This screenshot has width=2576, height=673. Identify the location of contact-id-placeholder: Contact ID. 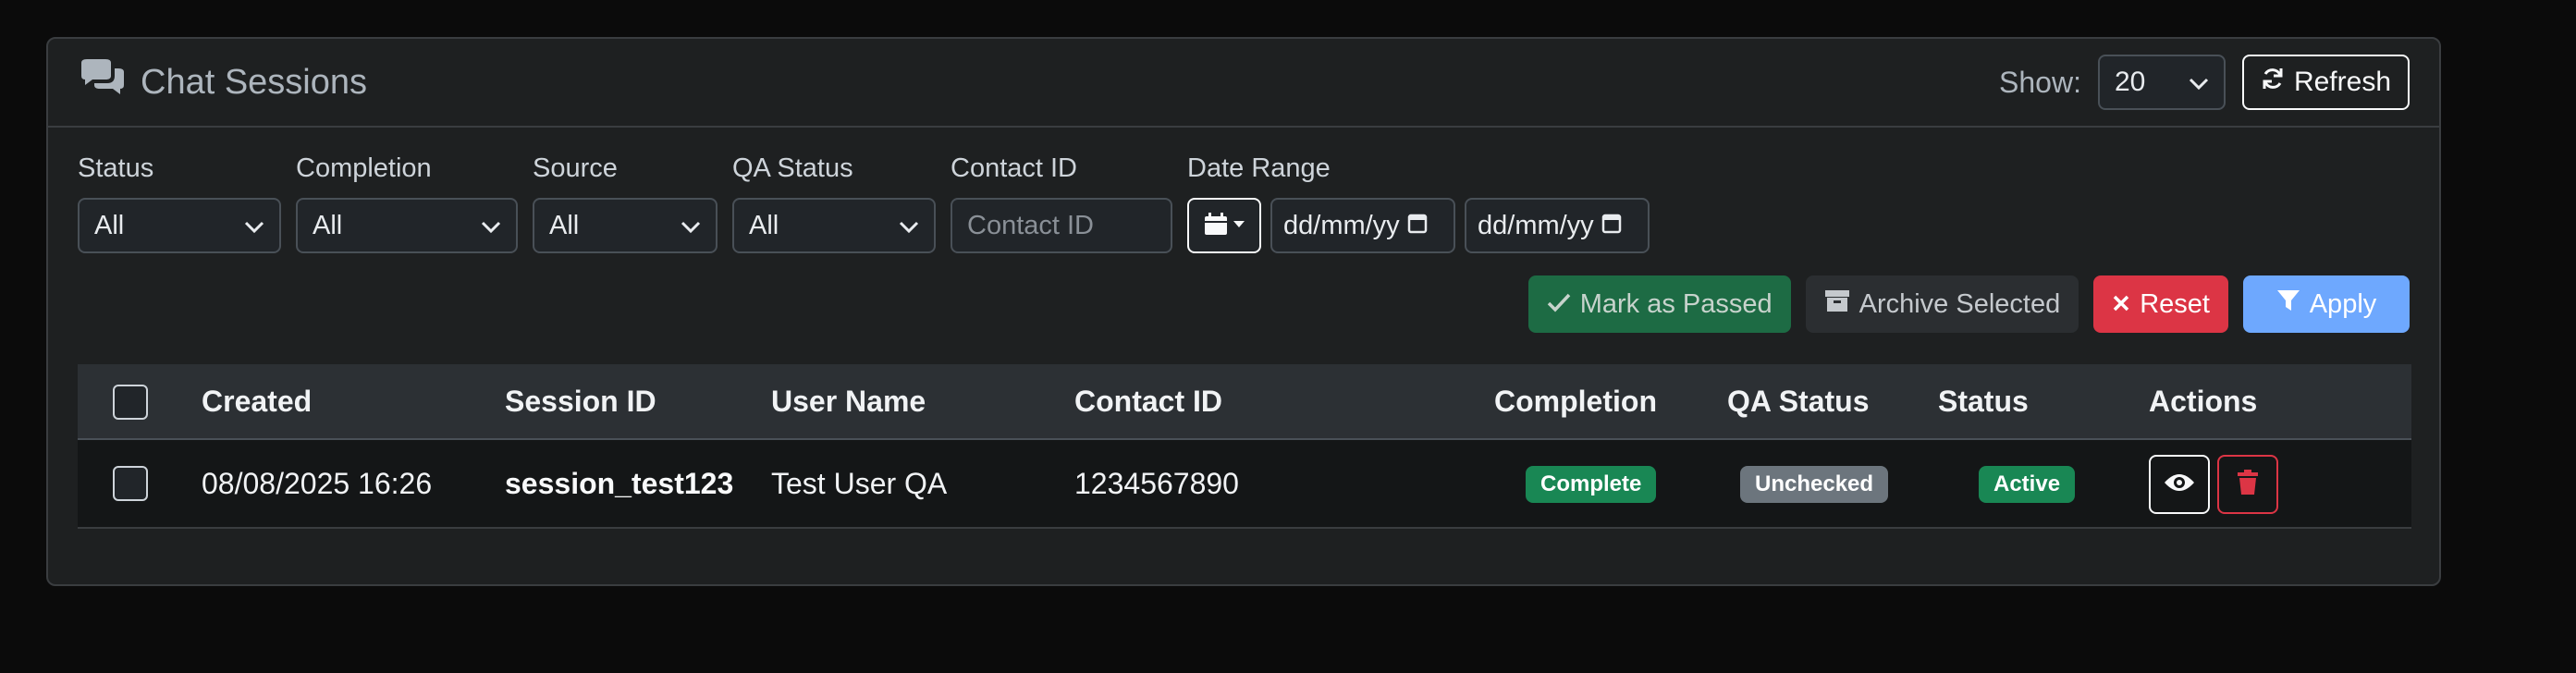
(1030, 225).